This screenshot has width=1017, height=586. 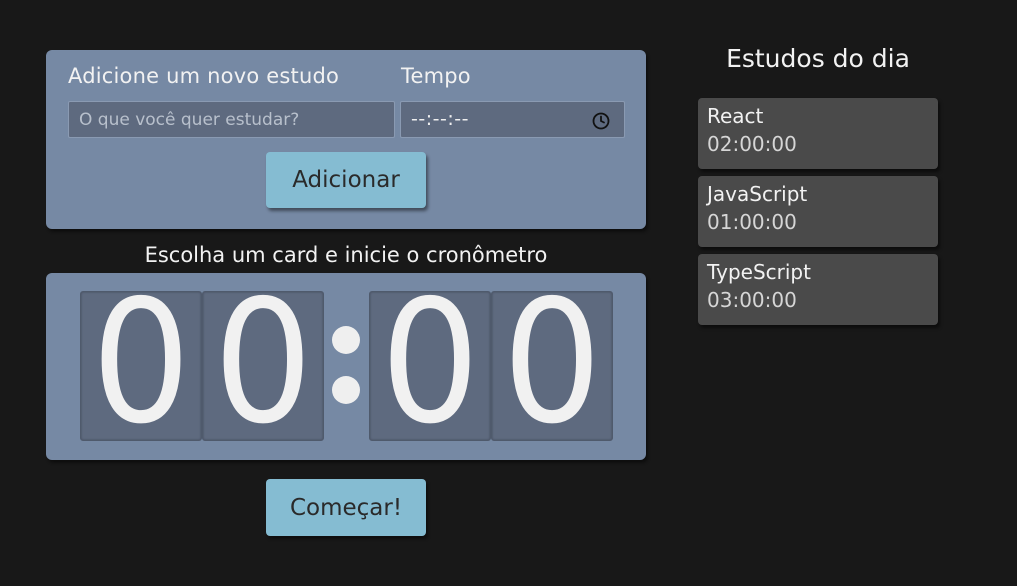 I want to click on study-label: Adicione um novo estudo, so click(x=204, y=76).